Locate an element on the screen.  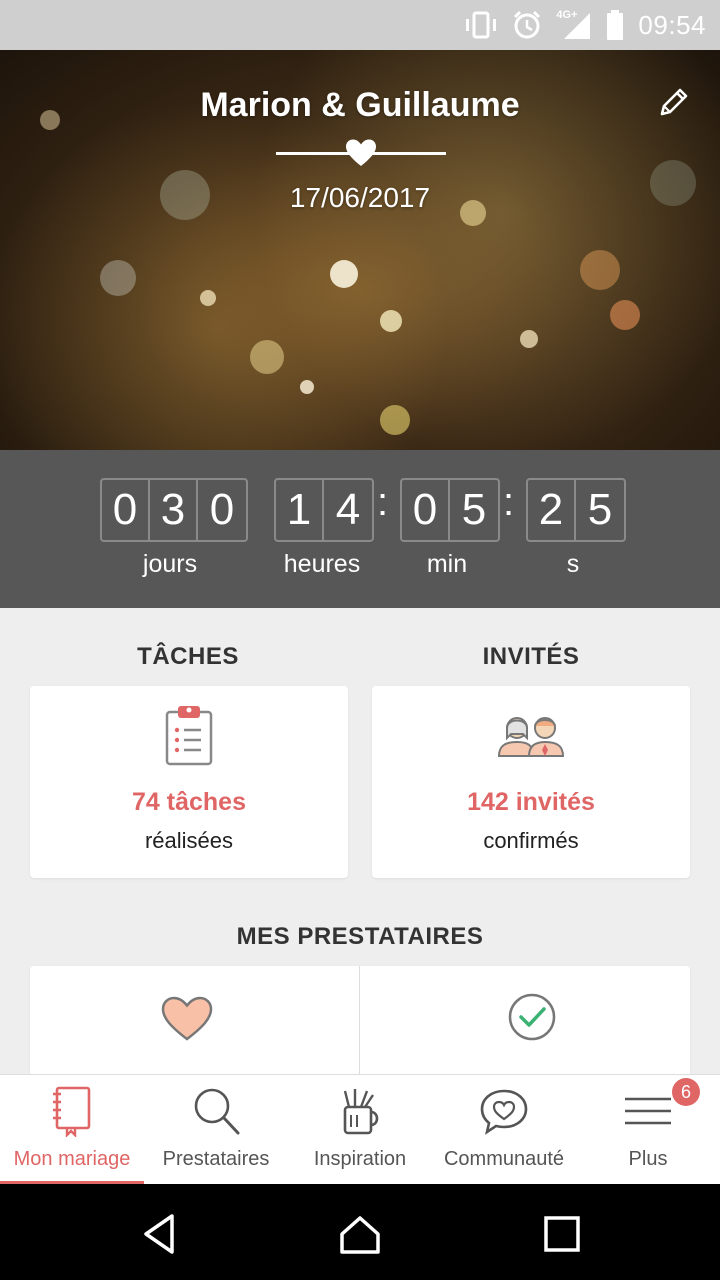
menu-icon is located at coordinates (648, 1111).